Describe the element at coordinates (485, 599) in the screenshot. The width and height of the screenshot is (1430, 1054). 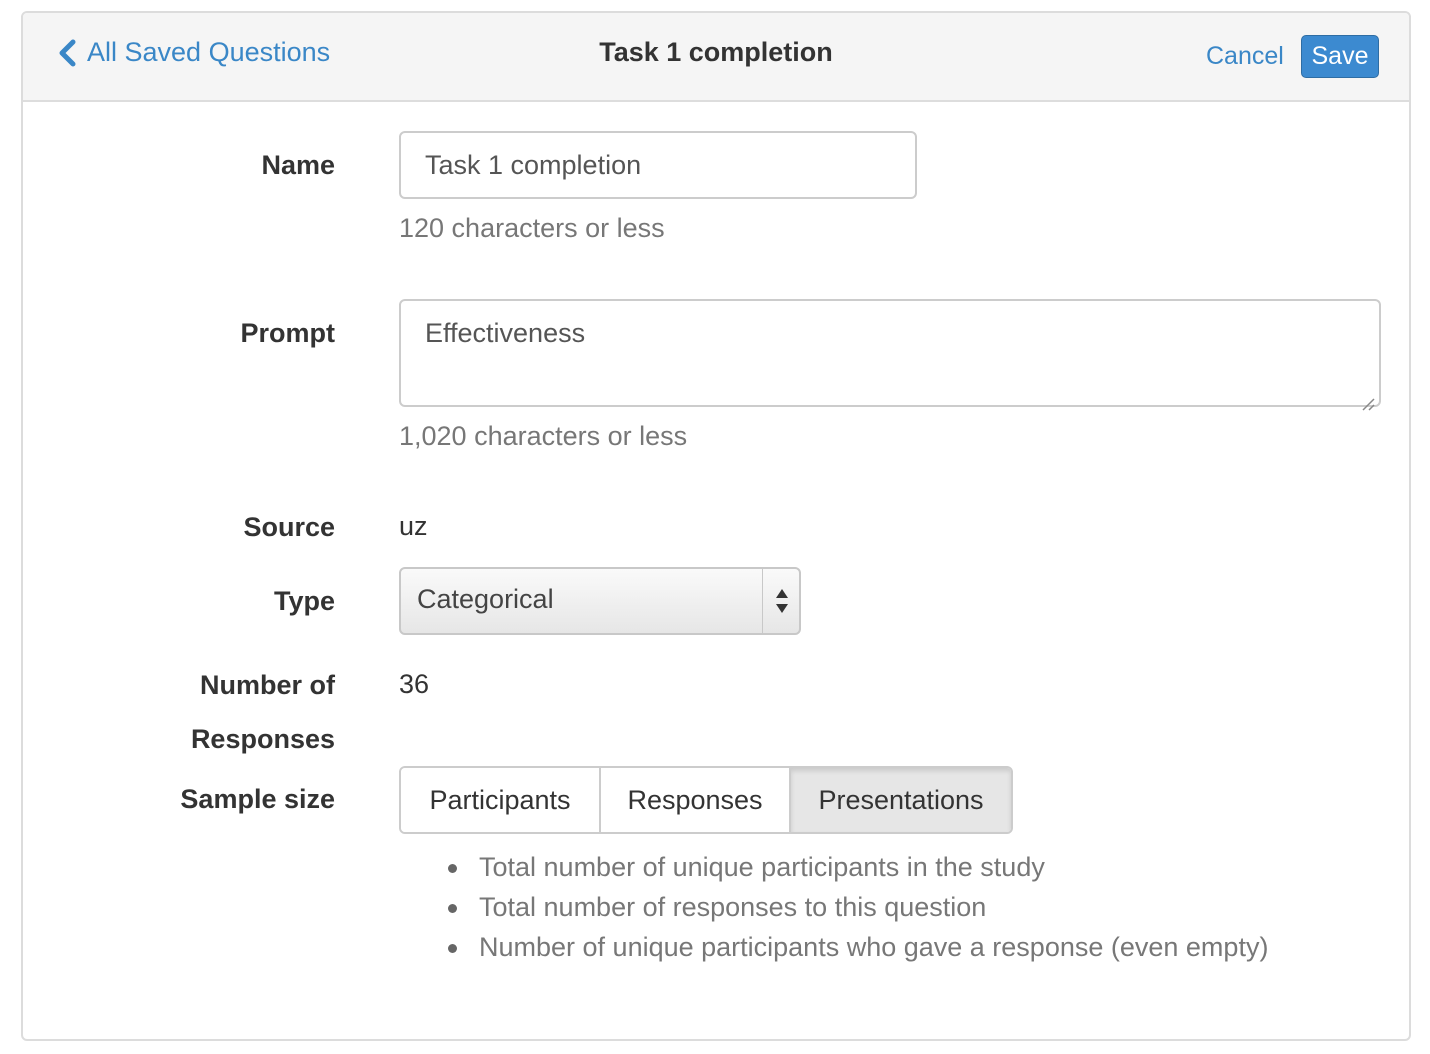
I see `type-select-value: Categorical` at that location.